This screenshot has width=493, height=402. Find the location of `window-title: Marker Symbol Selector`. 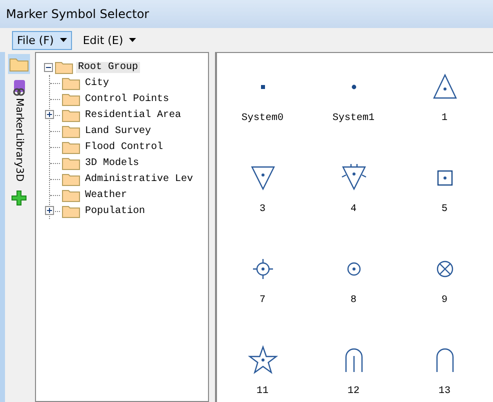

window-title: Marker Symbol Selector is located at coordinates (78, 14).